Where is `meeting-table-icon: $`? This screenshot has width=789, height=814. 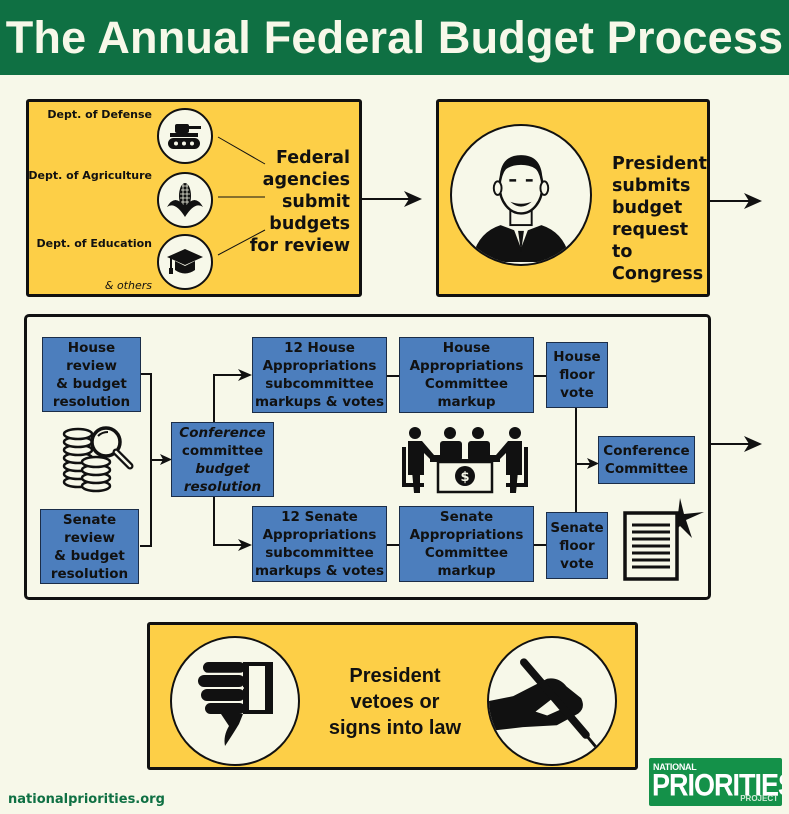 meeting-table-icon: $ is located at coordinates (465, 460).